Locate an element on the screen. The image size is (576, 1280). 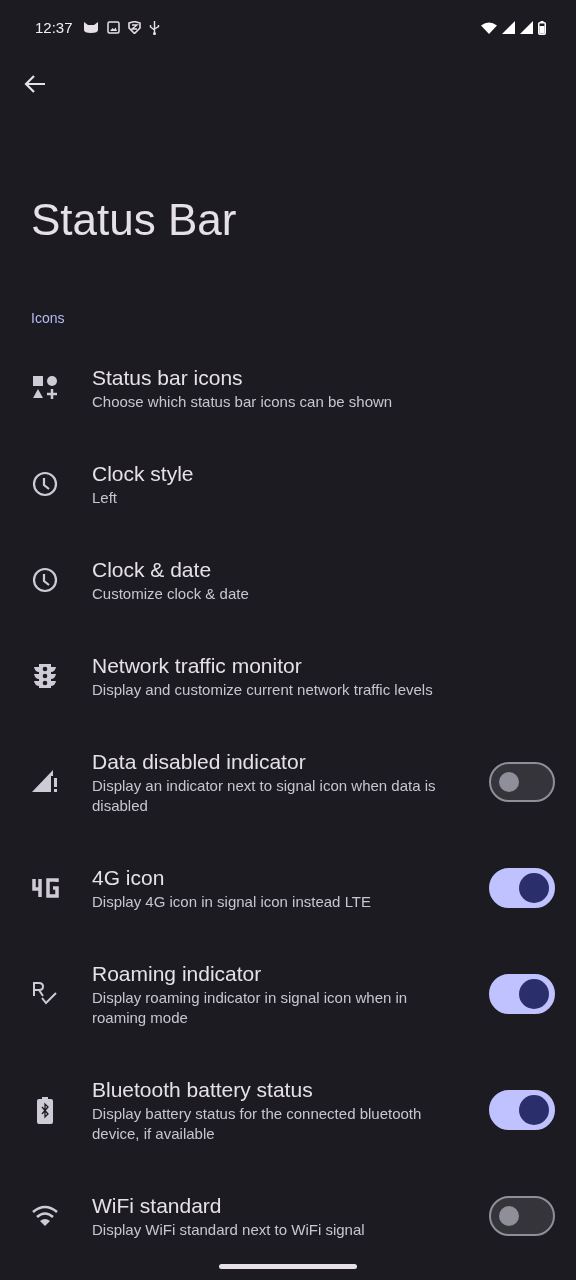
setting-title: Data disabled indicator is located at coordinates (199, 762).